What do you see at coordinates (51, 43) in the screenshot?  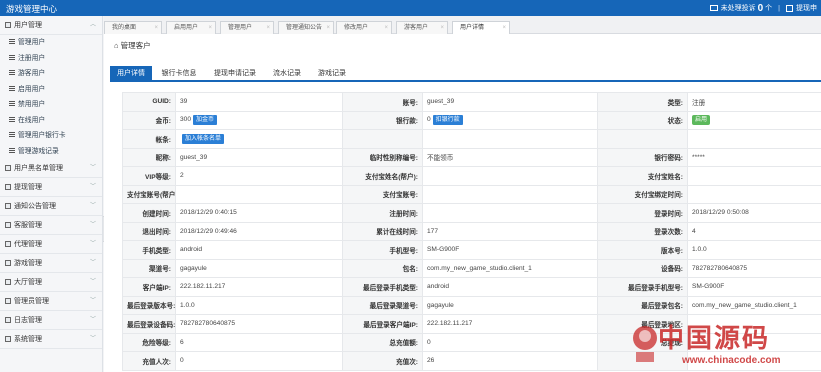 I see `sidebar-item-0: 管理用户` at bounding box center [51, 43].